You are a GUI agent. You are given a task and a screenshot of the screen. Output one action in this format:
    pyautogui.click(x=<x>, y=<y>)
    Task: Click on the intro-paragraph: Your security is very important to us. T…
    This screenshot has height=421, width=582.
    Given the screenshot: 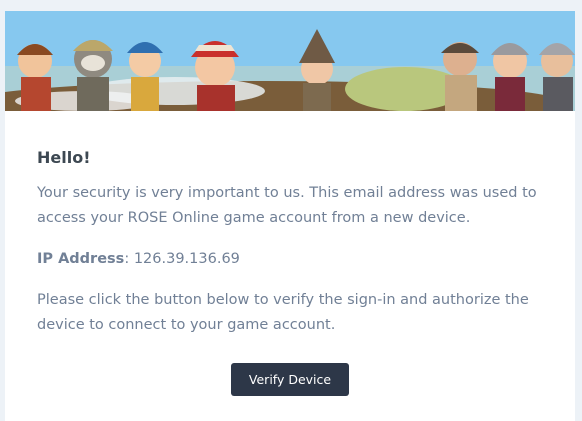 What is the action you would take?
    pyautogui.click(x=287, y=205)
    